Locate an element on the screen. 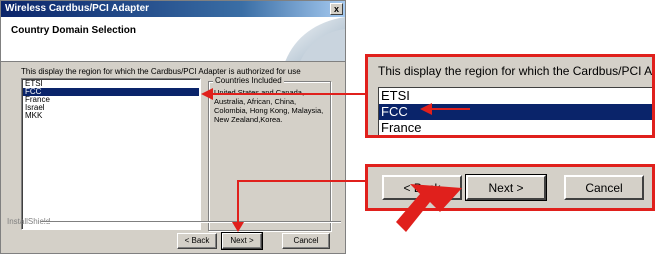 The height and width of the screenshot is (254, 655). cancel-button: Cancel is located at coordinates (306, 241).